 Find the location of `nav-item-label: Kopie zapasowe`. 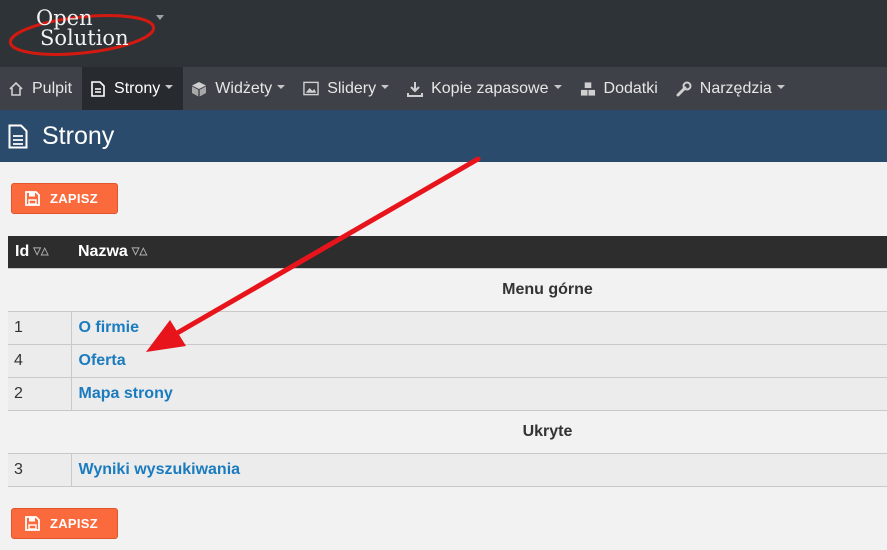

nav-item-label: Kopie zapasowe is located at coordinates (490, 88).